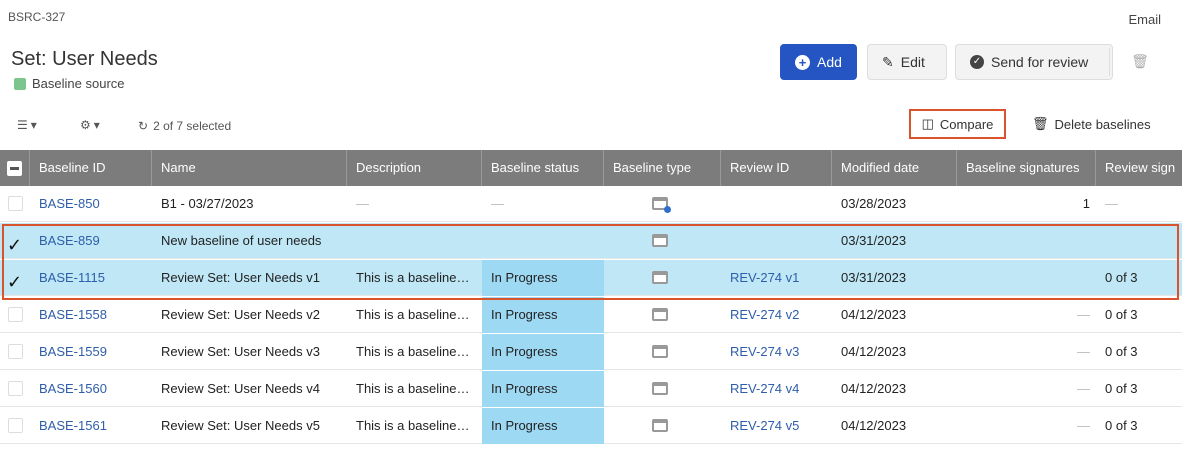 The height and width of the screenshot is (453, 1182). I want to click on select-all-checkbox, so click(15, 168).